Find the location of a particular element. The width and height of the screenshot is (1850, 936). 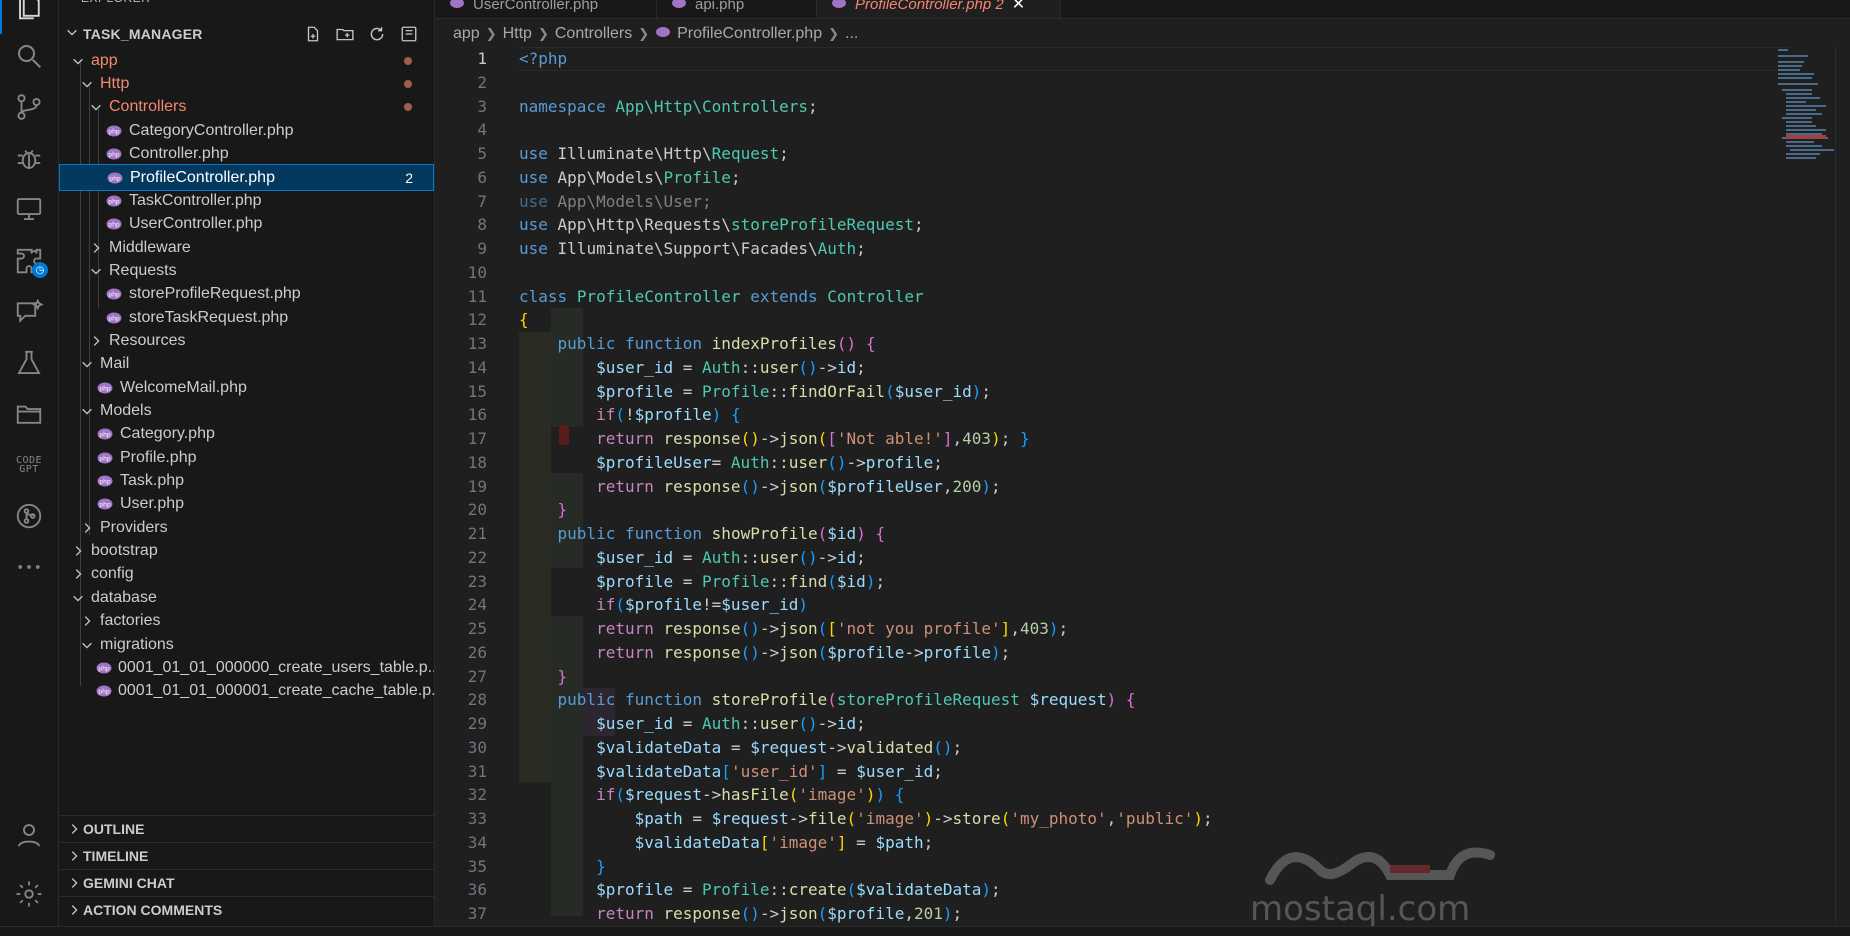

line-number: 30 is located at coordinates (477, 747).